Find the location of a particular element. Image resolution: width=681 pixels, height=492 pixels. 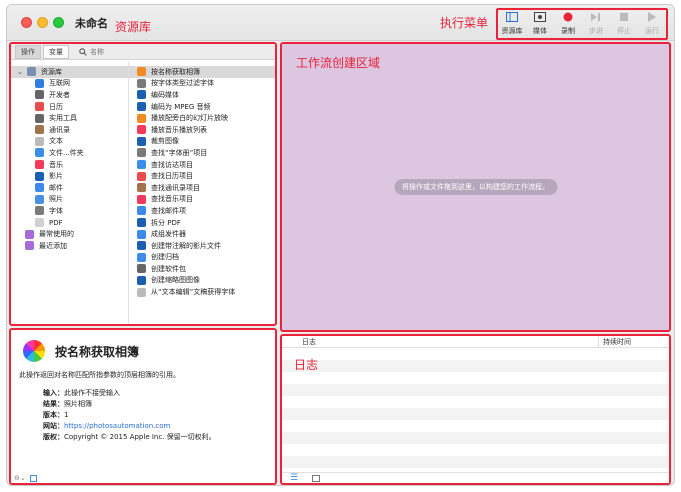

toolbar-button-record: 录制 is located at coordinates (568, 24).